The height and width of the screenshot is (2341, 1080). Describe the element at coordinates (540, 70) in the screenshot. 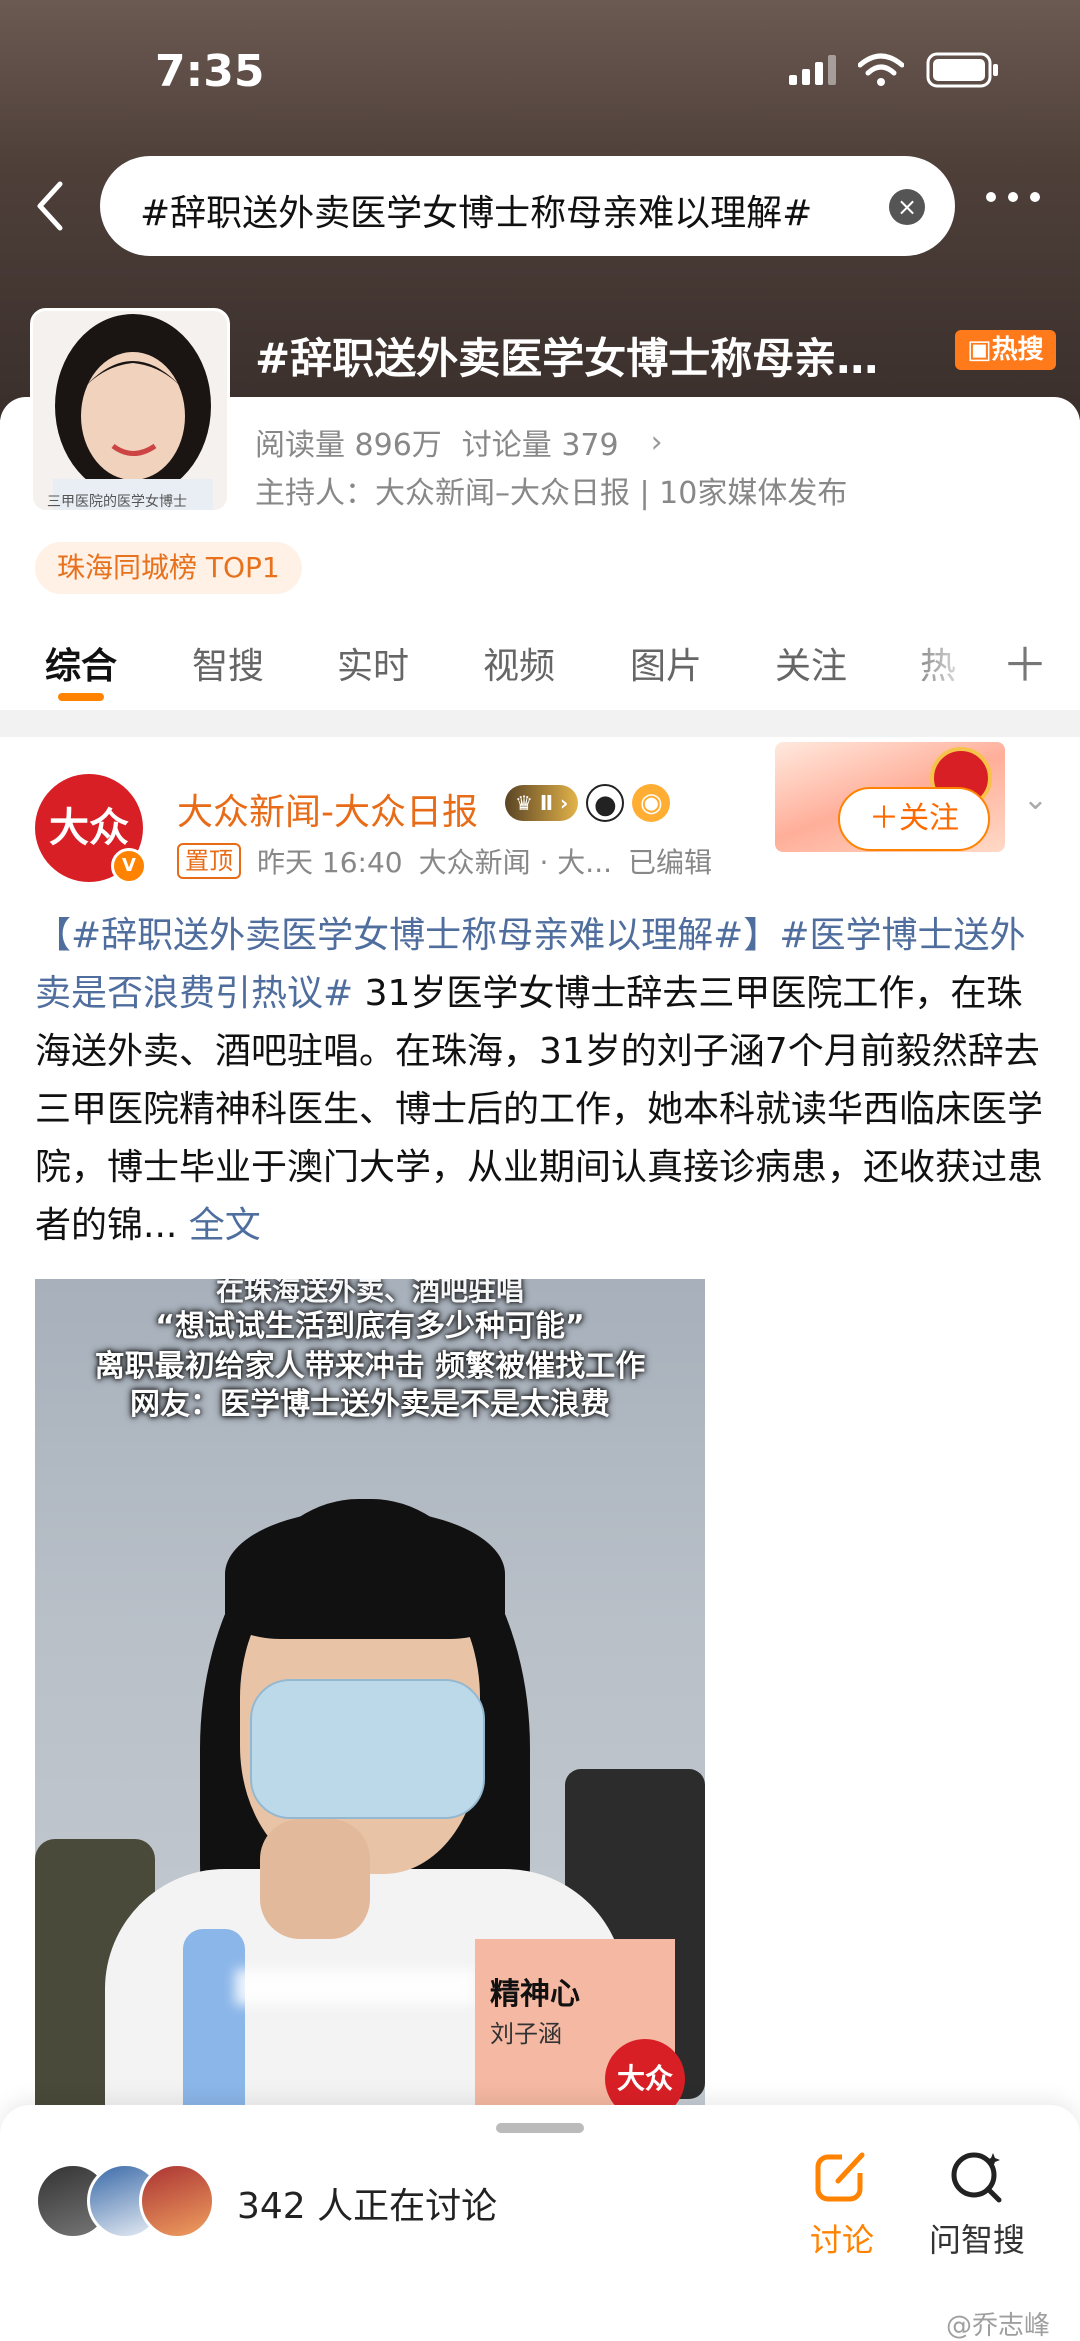

I see `status-bar: 7:35` at that location.